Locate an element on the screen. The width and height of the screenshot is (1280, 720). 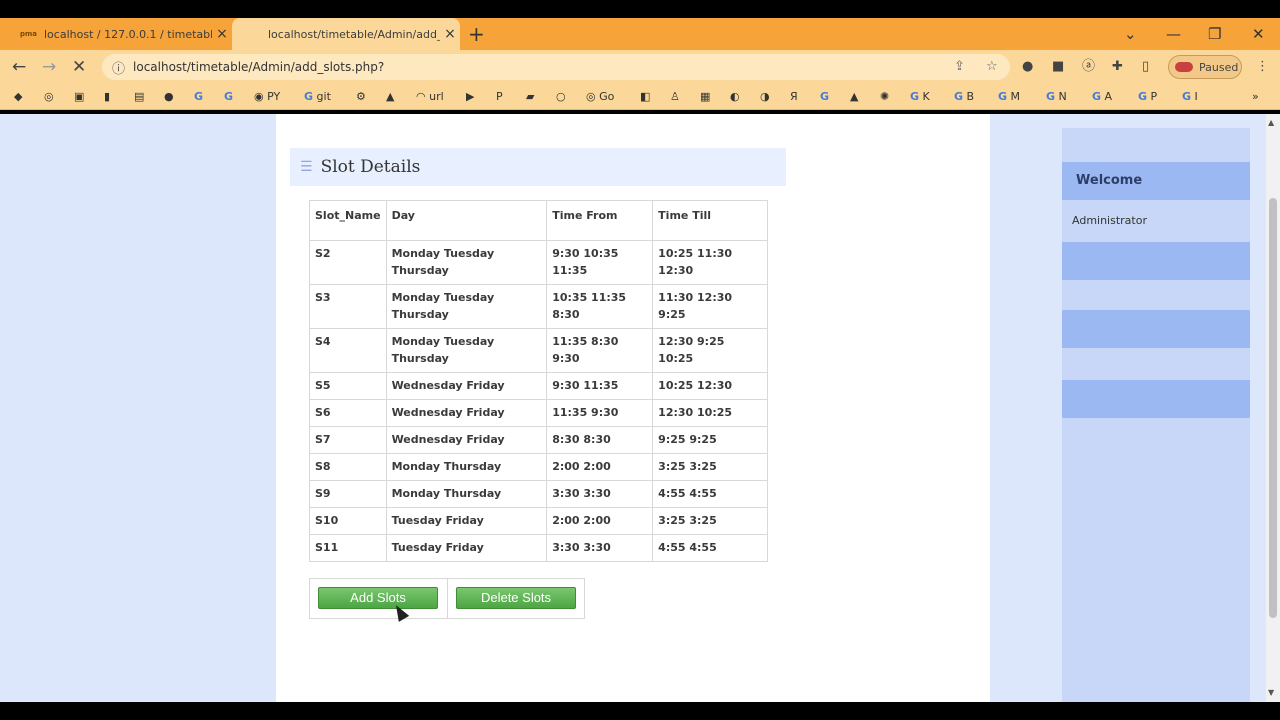
table-cell: S6 is located at coordinates (348, 413).